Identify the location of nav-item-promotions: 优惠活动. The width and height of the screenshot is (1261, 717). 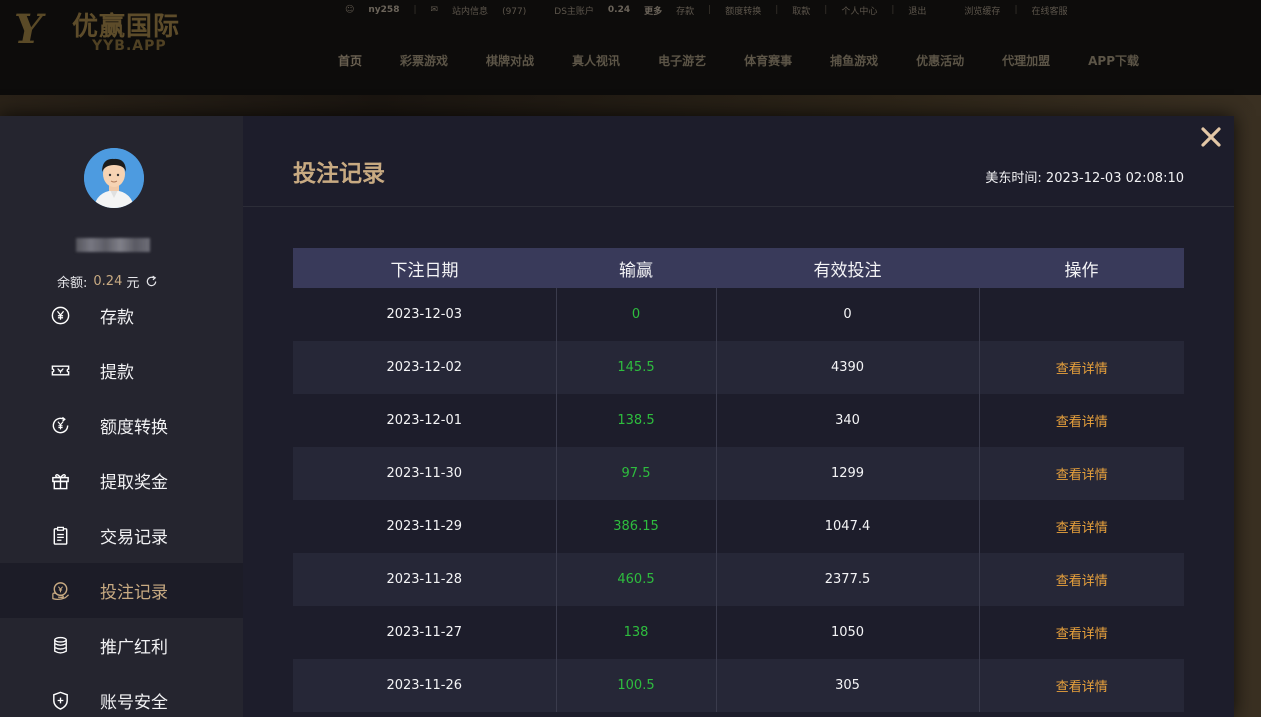
(940, 60).